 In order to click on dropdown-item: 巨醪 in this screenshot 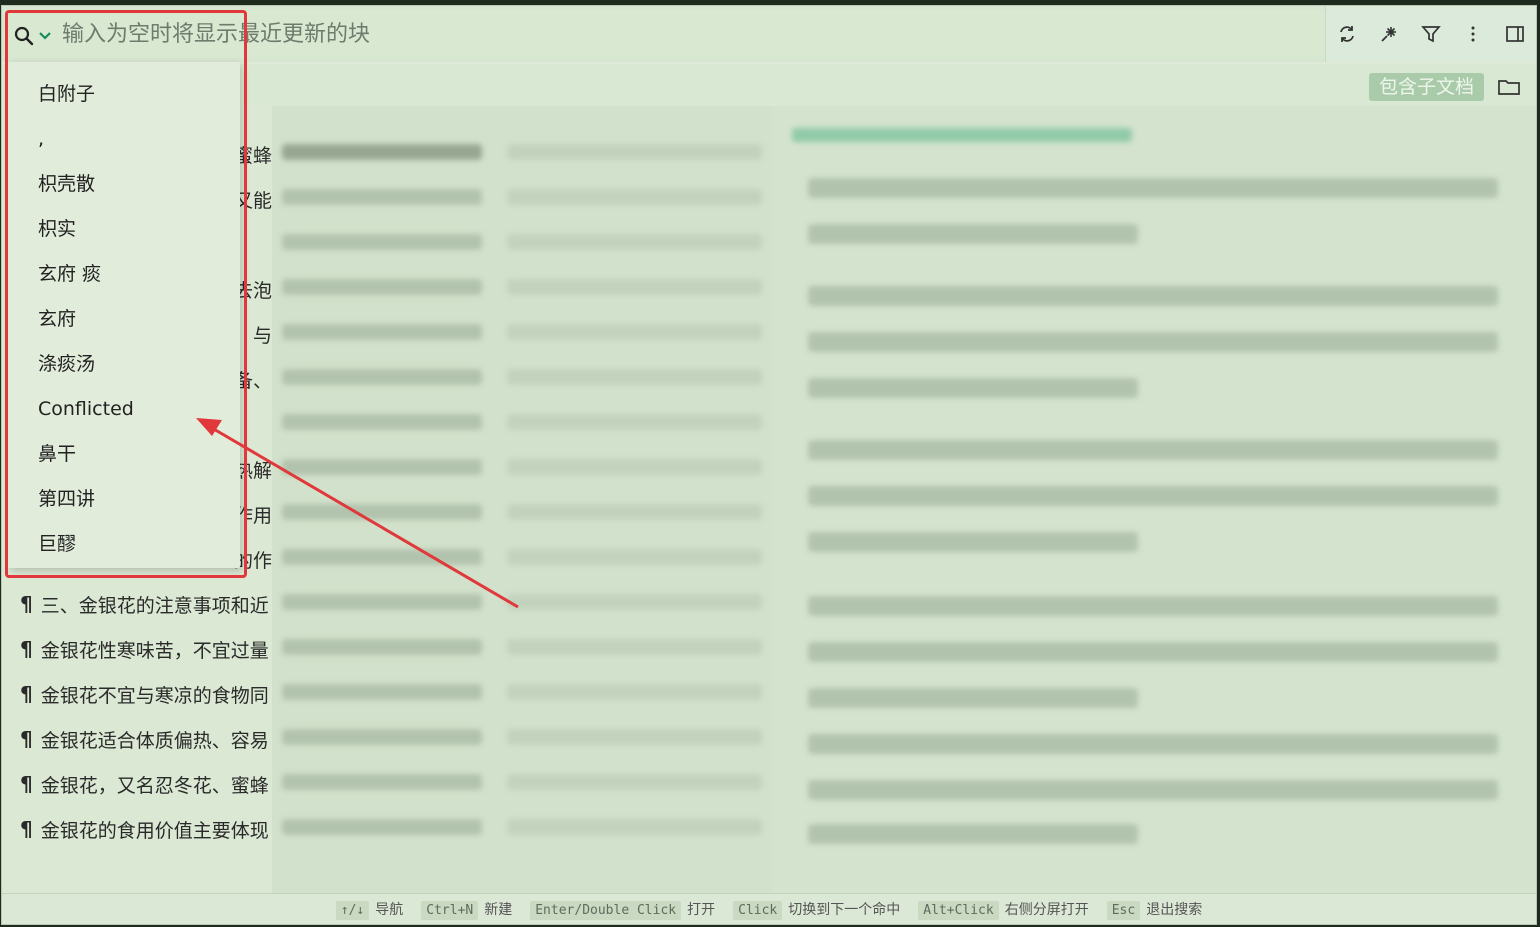, I will do `click(57, 544)`.